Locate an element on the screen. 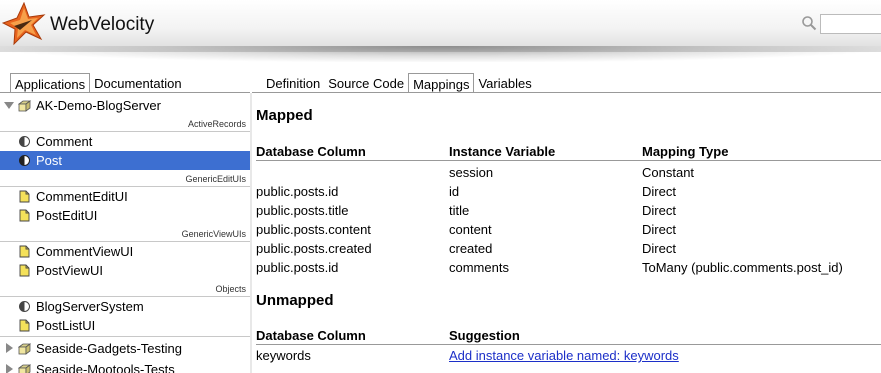  tree-item-commentviewui: CommentViewUI is located at coordinates (125, 251).